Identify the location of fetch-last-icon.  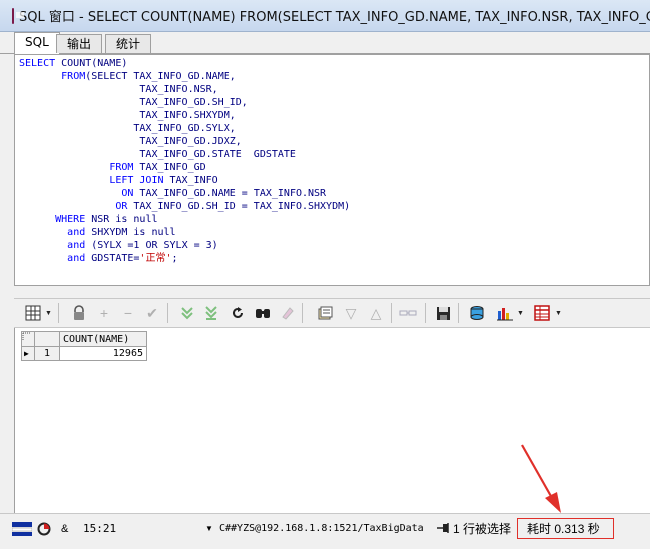
(211, 313).